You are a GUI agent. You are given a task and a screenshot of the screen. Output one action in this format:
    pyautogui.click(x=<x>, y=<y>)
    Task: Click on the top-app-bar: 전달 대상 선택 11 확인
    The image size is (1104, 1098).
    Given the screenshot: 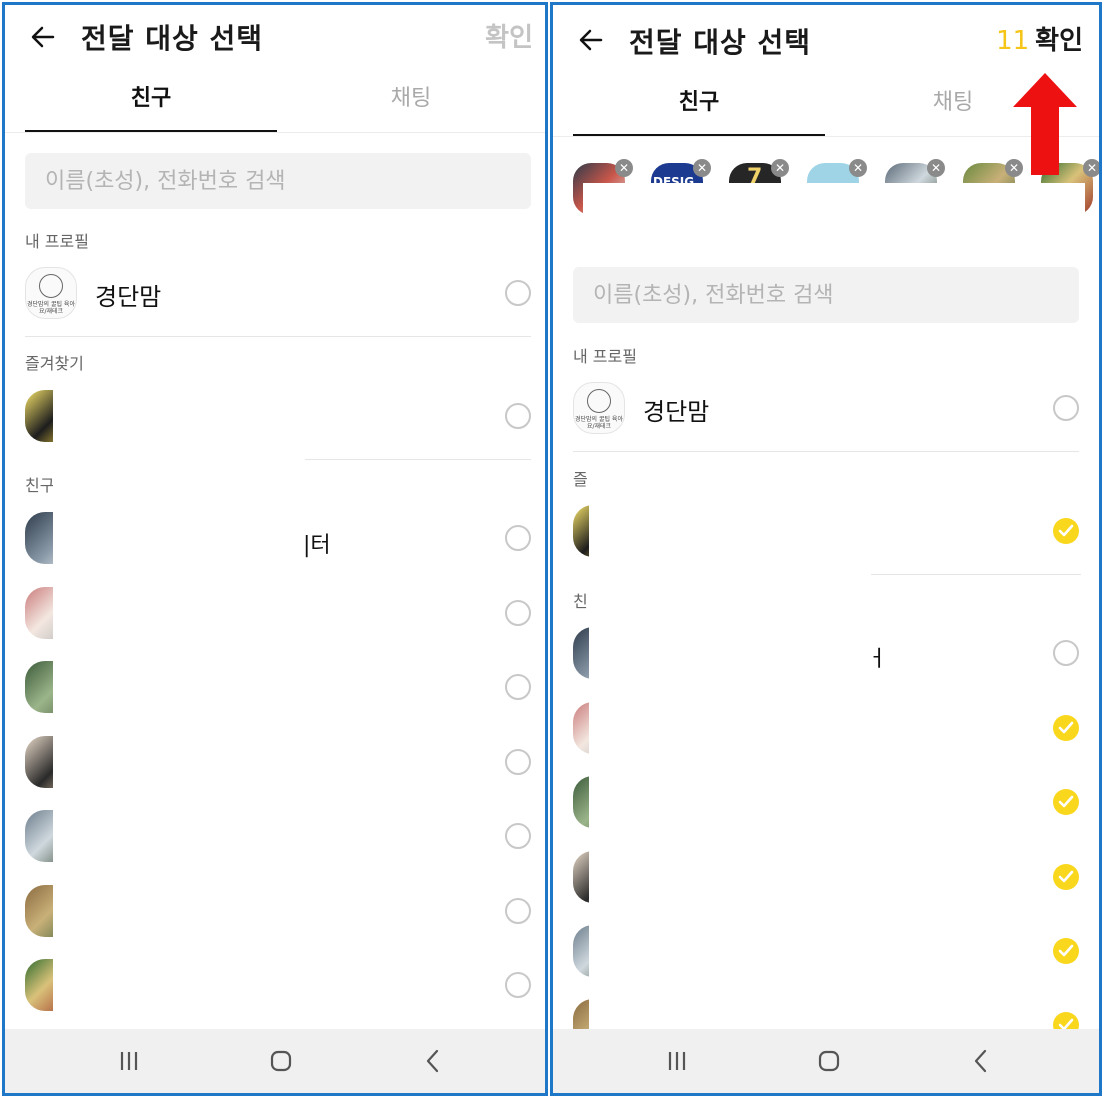 What is the action you would take?
    pyautogui.click(x=826, y=40)
    